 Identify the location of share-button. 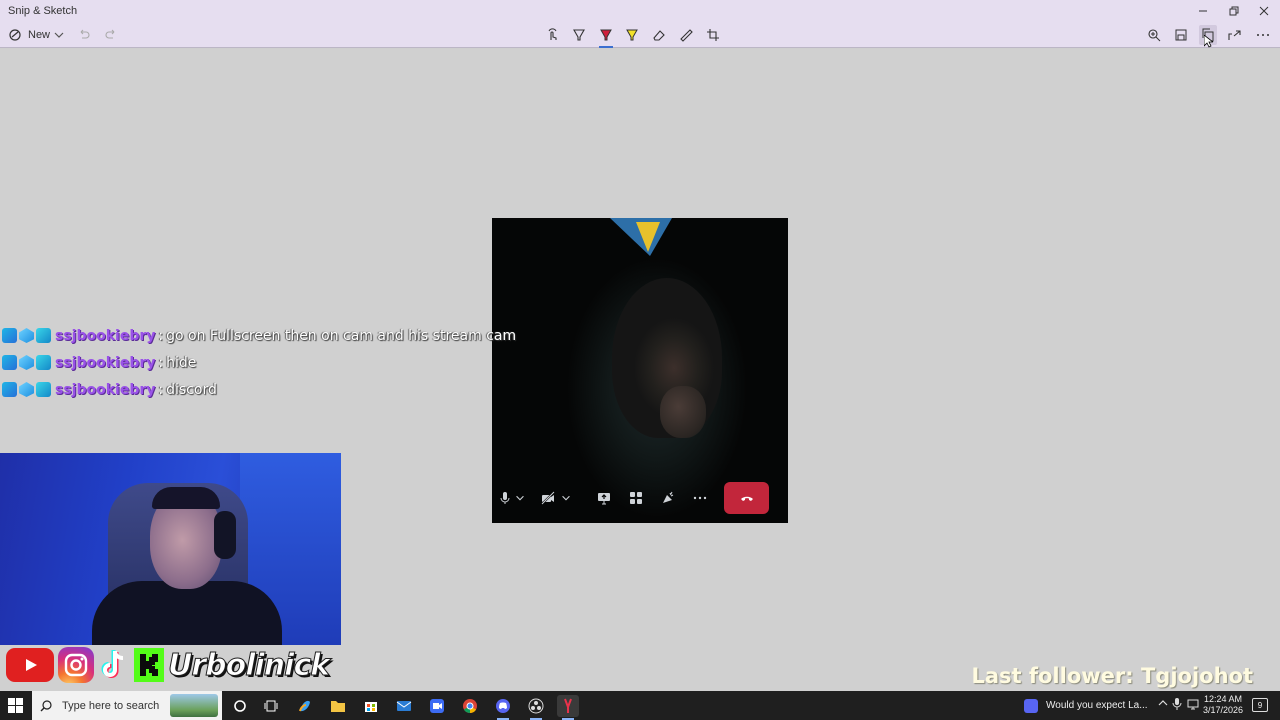
(1234, 35).